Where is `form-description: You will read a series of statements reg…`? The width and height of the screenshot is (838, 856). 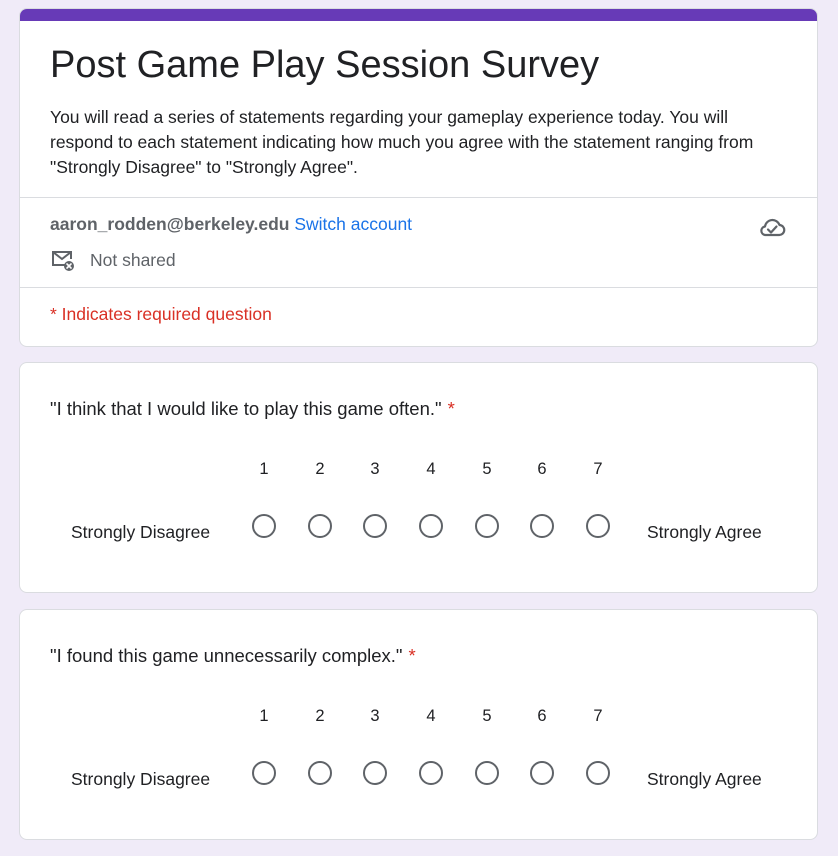
form-description: You will read a series of statements reg… is located at coordinates (402, 142).